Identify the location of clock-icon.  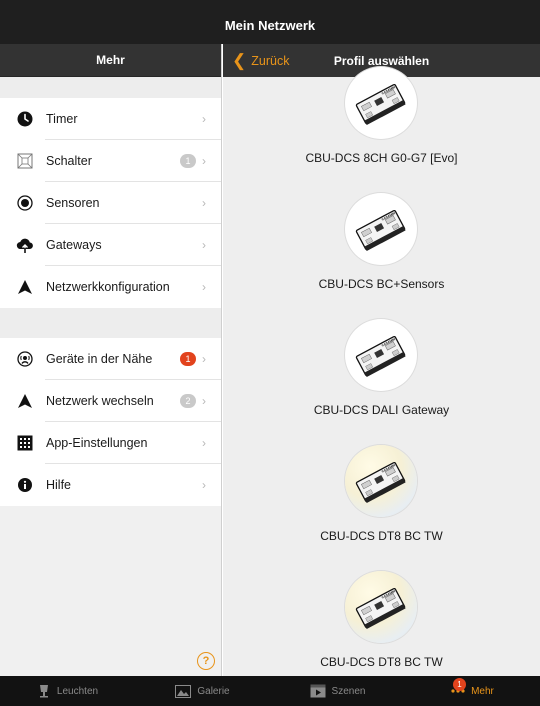
(25, 119).